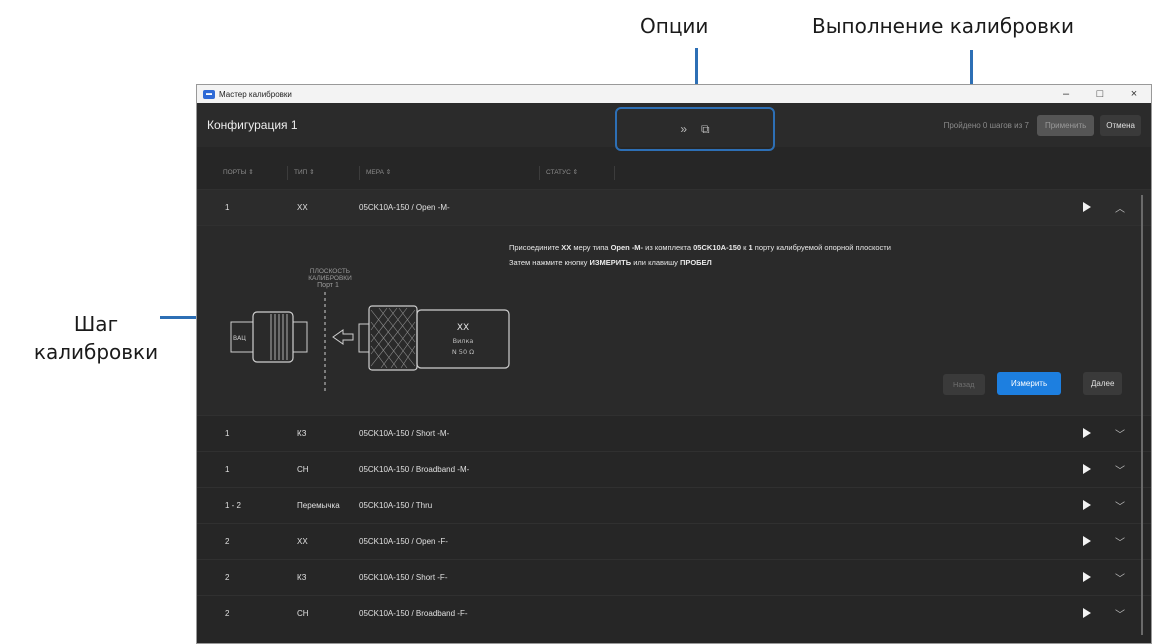 This screenshot has width=1152, height=644. What do you see at coordinates (404, 207) in the screenshot?
I see `row-standard: 05CK10A-150 / Open -M-` at bounding box center [404, 207].